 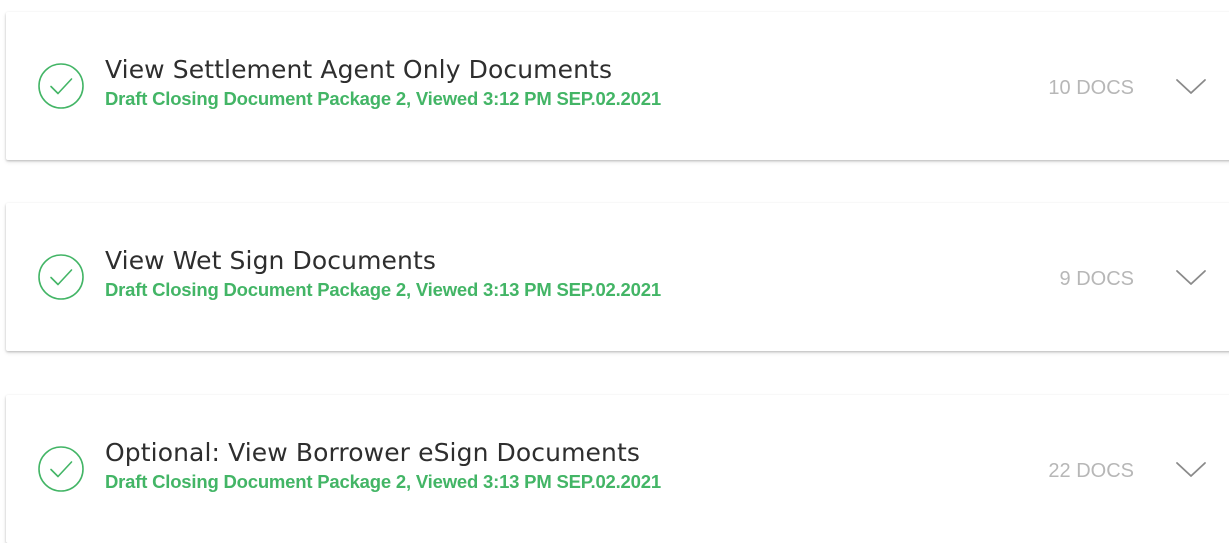 I want to click on package-title: Optional: View Borrower eSign Documents, so click(x=373, y=452).